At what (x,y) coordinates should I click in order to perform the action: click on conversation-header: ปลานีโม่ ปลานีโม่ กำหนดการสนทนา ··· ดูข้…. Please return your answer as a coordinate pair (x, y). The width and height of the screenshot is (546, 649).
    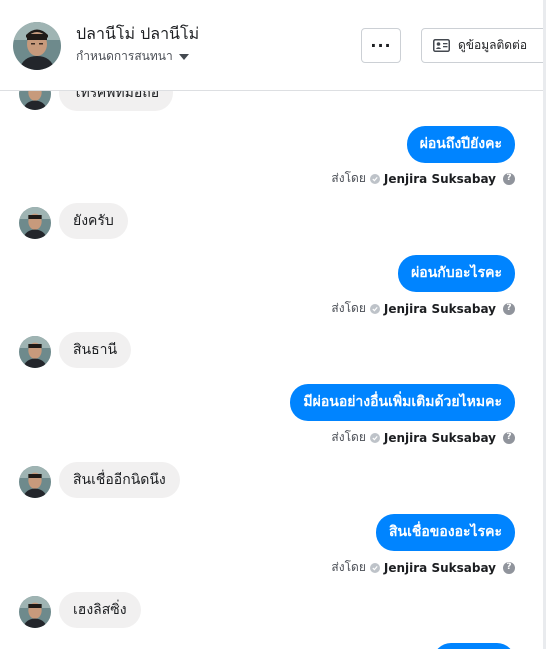
    Looking at the image, I should click on (273, 45).